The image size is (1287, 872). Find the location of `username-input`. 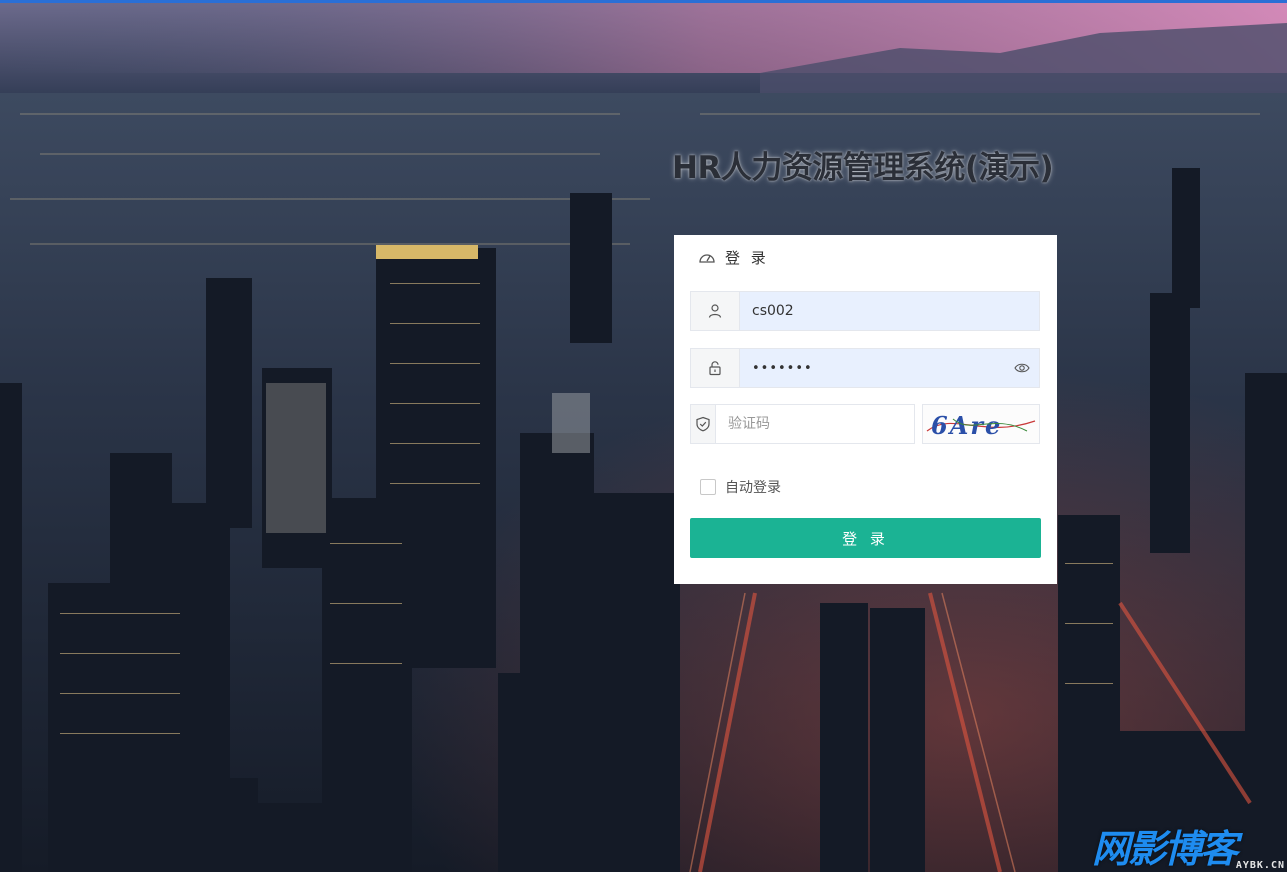

username-input is located at coordinates (889, 311).